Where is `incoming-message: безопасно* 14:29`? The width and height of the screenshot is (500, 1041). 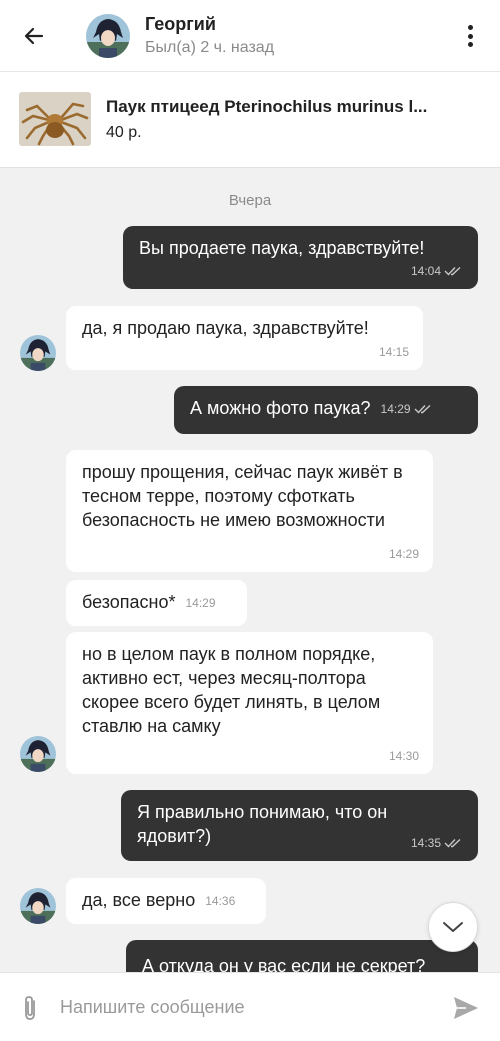
incoming-message: безопасно* 14:29 is located at coordinates (156, 603).